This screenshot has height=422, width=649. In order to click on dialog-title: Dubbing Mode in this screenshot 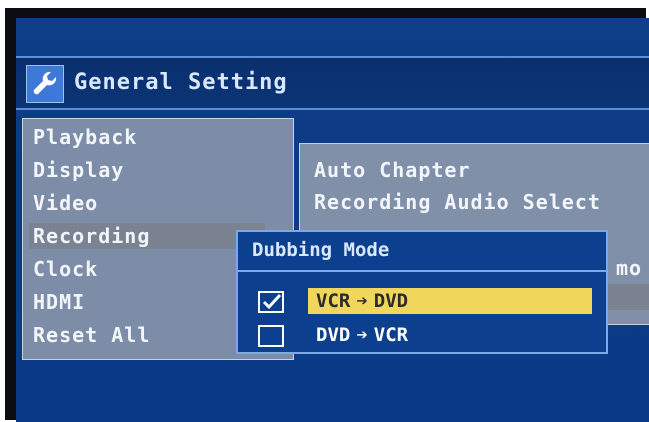, I will do `click(321, 250)`.